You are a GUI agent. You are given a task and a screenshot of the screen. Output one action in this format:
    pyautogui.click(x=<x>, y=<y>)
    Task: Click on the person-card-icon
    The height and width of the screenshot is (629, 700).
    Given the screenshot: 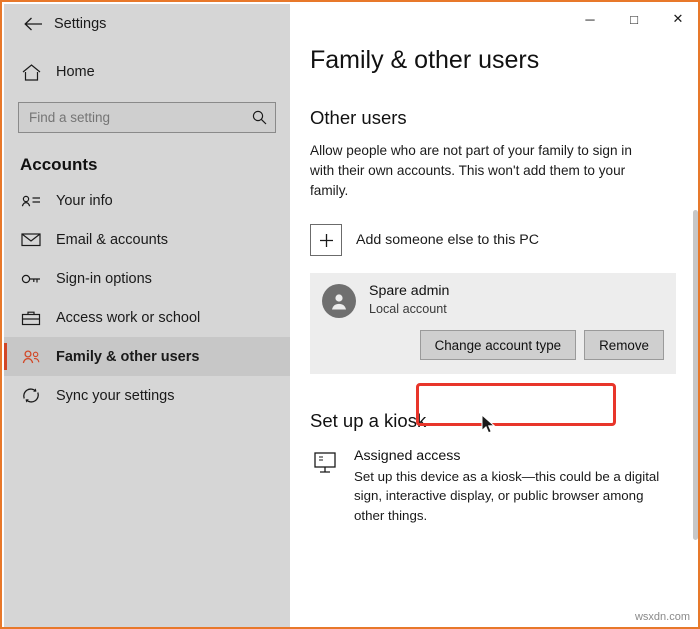 What is the action you would take?
    pyautogui.click(x=31, y=201)
    